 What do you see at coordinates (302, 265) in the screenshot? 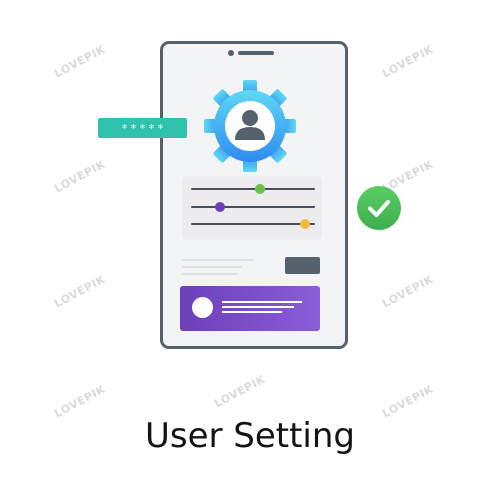
I see `action-button` at bounding box center [302, 265].